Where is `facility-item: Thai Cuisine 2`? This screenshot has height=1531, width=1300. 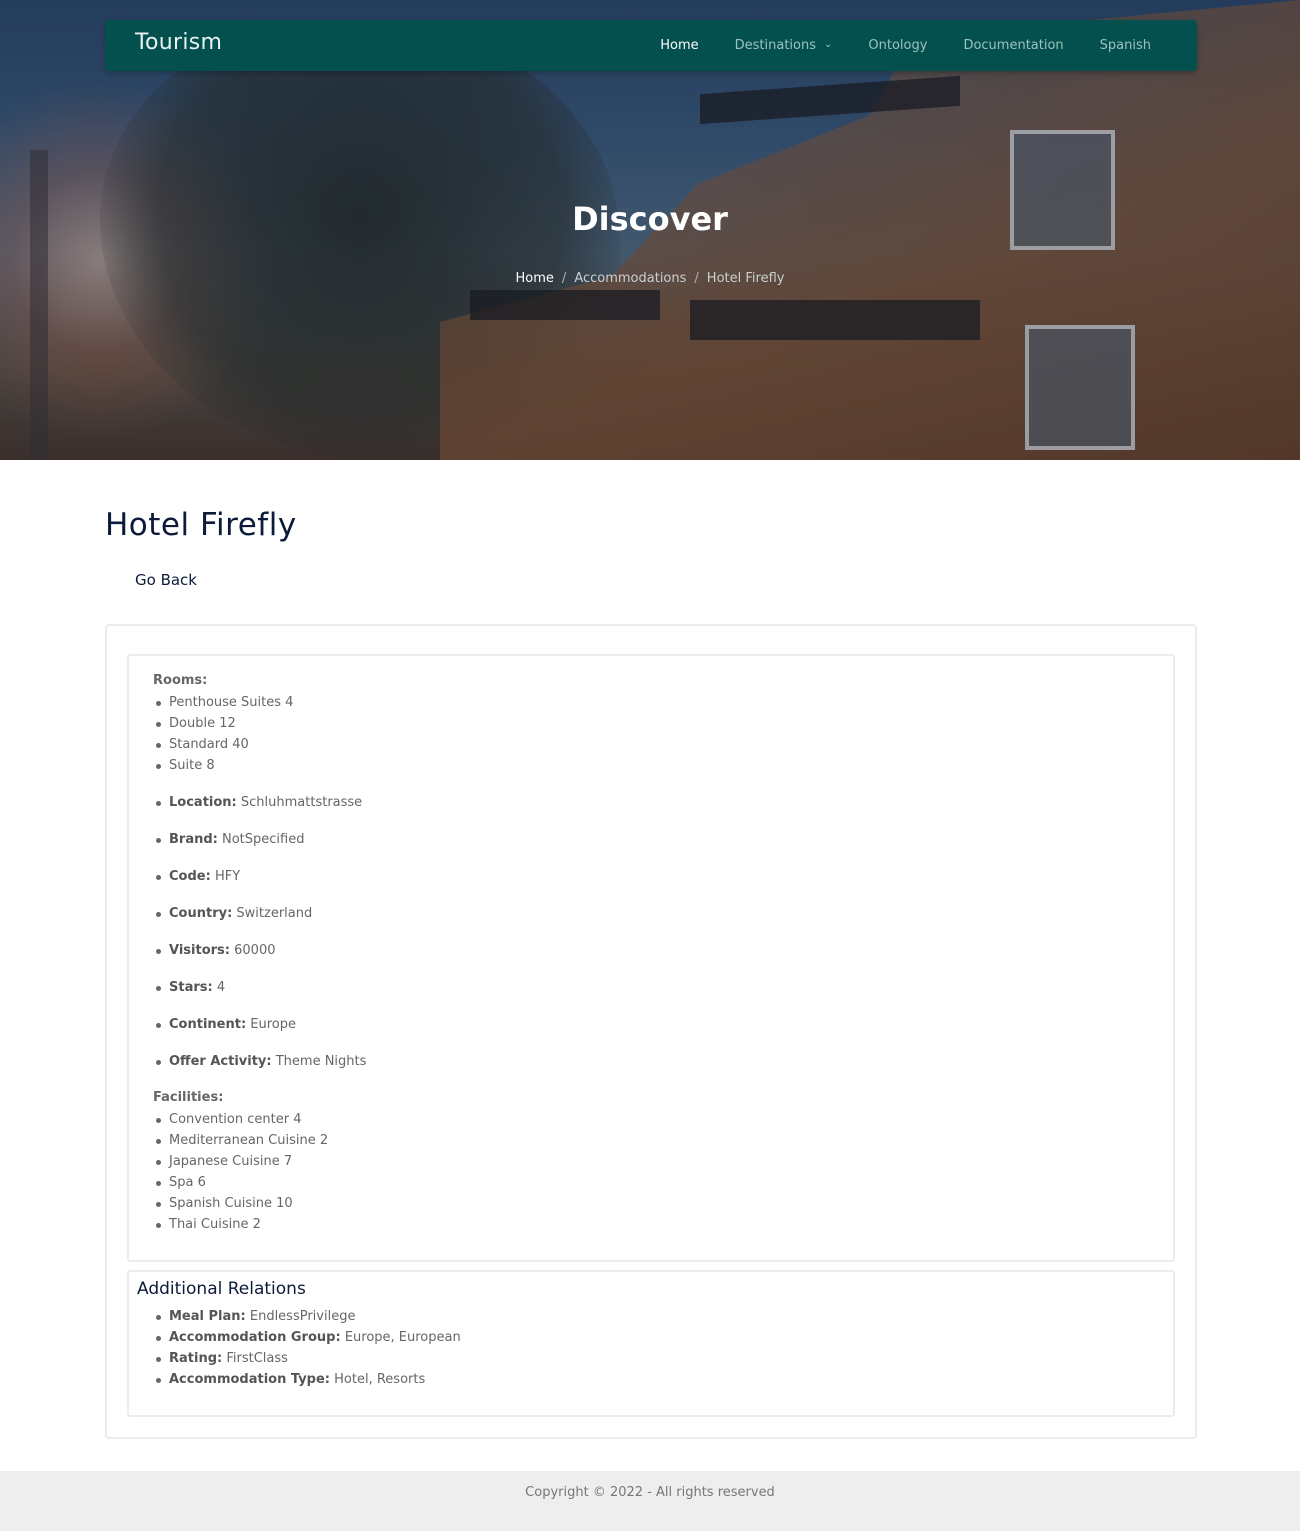
facility-item: Thai Cuisine 2 is located at coordinates (241, 1224).